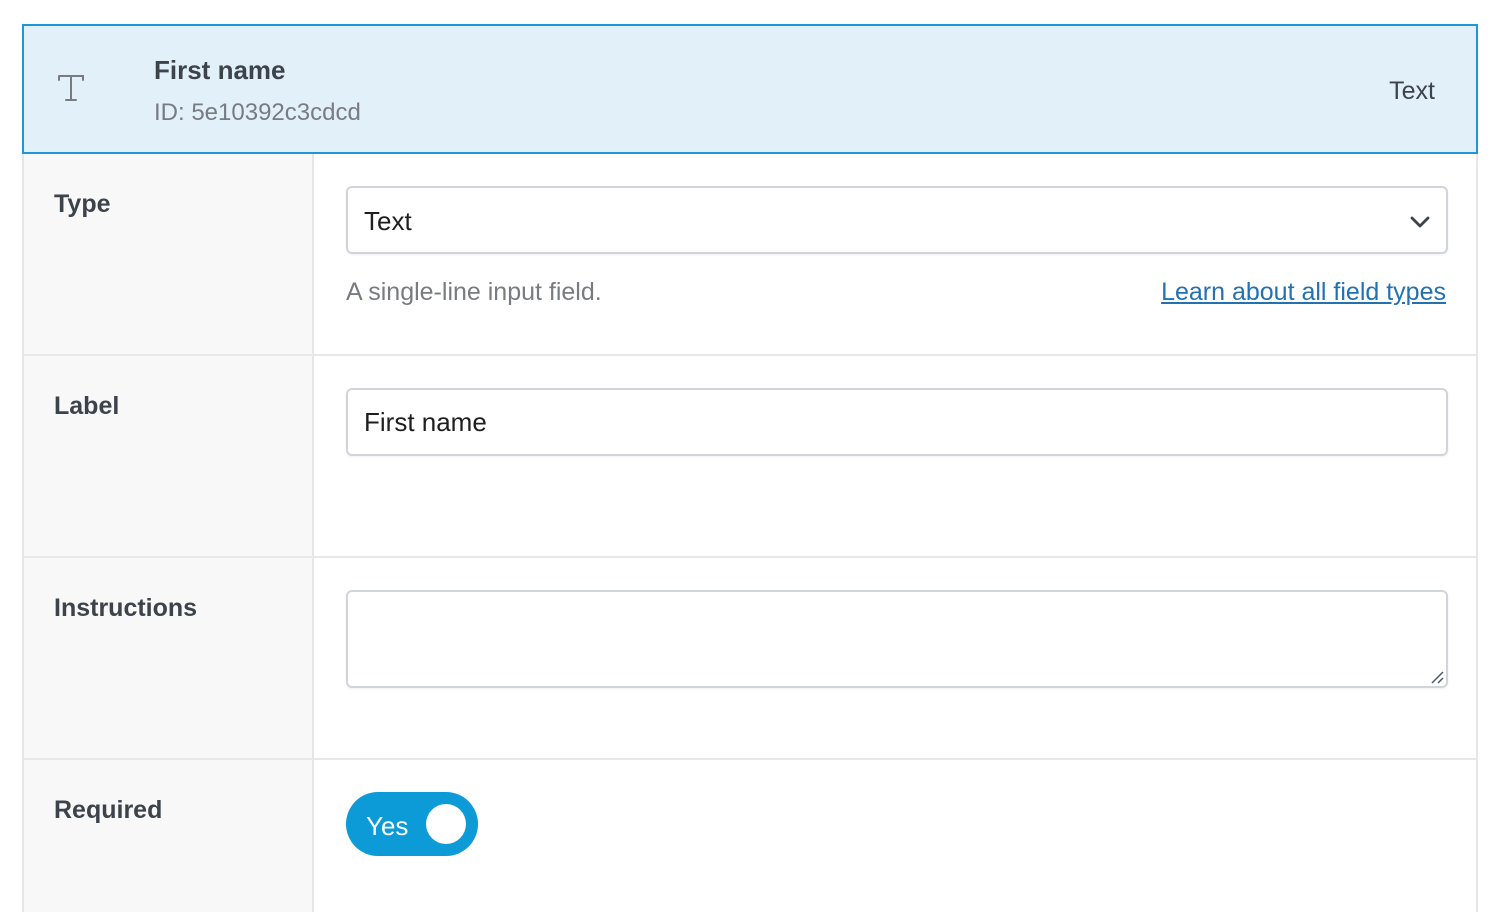  What do you see at coordinates (446, 824) in the screenshot?
I see `toggle-knob` at bounding box center [446, 824].